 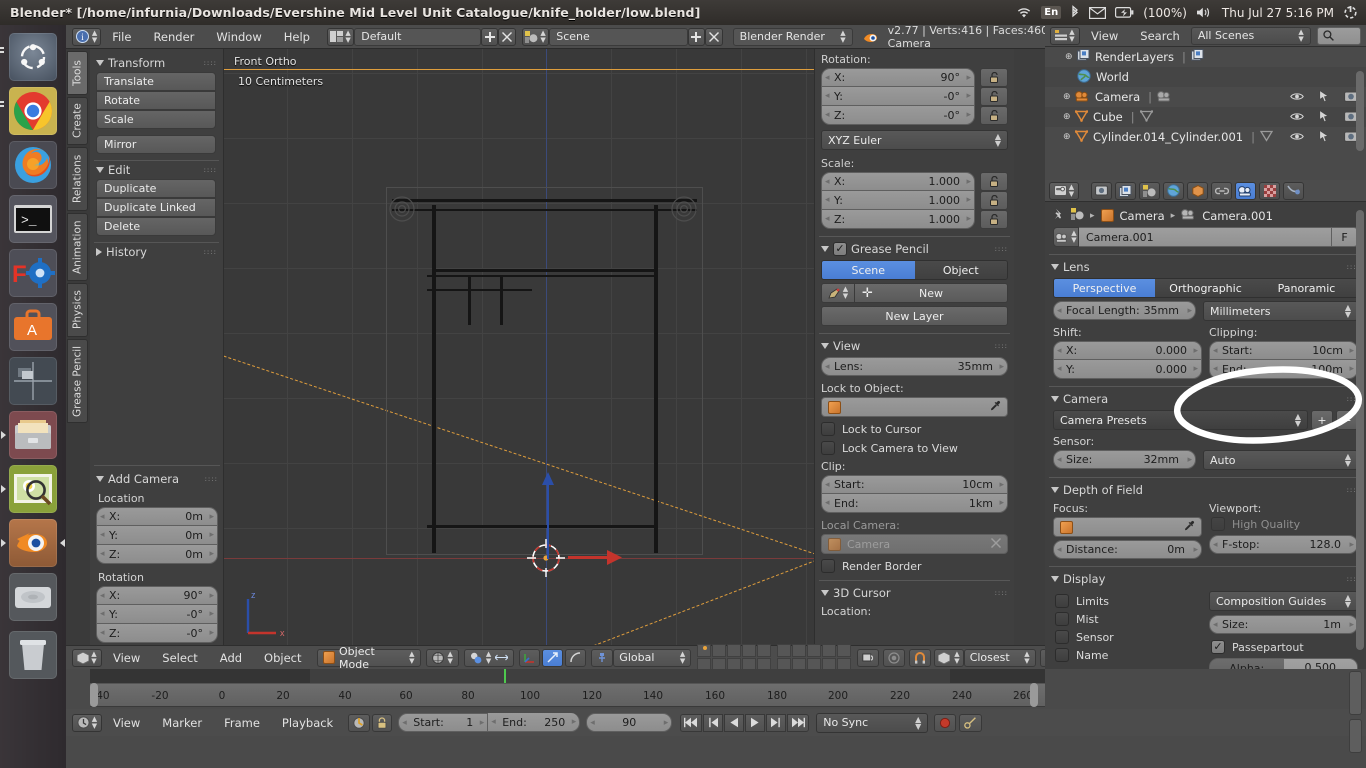 What do you see at coordinates (297, 37) in the screenshot?
I see `menu-help: Help` at bounding box center [297, 37].